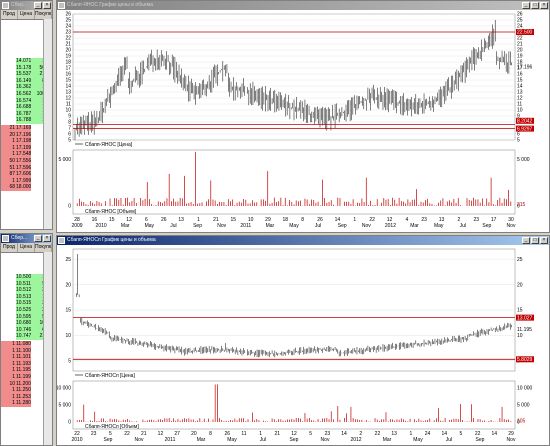 The image size is (550, 446). Describe the element at coordinates (23, 310) in the screenshot. I see `bid-row: 10.5252` at that location.